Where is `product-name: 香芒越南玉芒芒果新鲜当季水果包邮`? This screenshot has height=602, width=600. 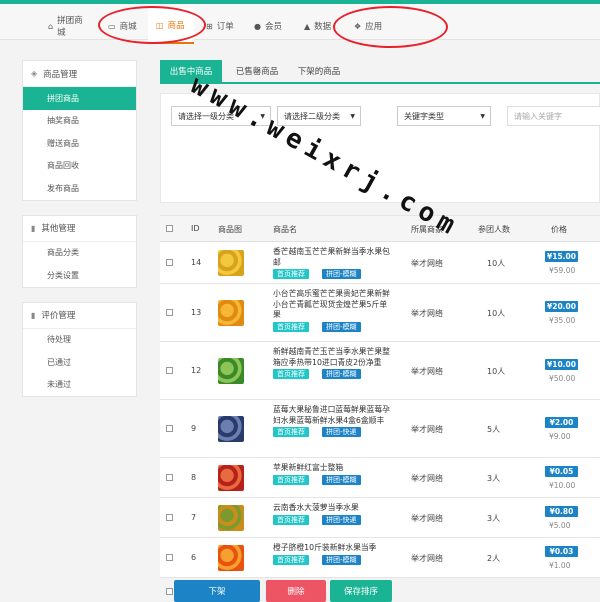 product-name: 香芒越南玉芒芒果新鲜当季水果包邮 is located at coordinates (332, 257).